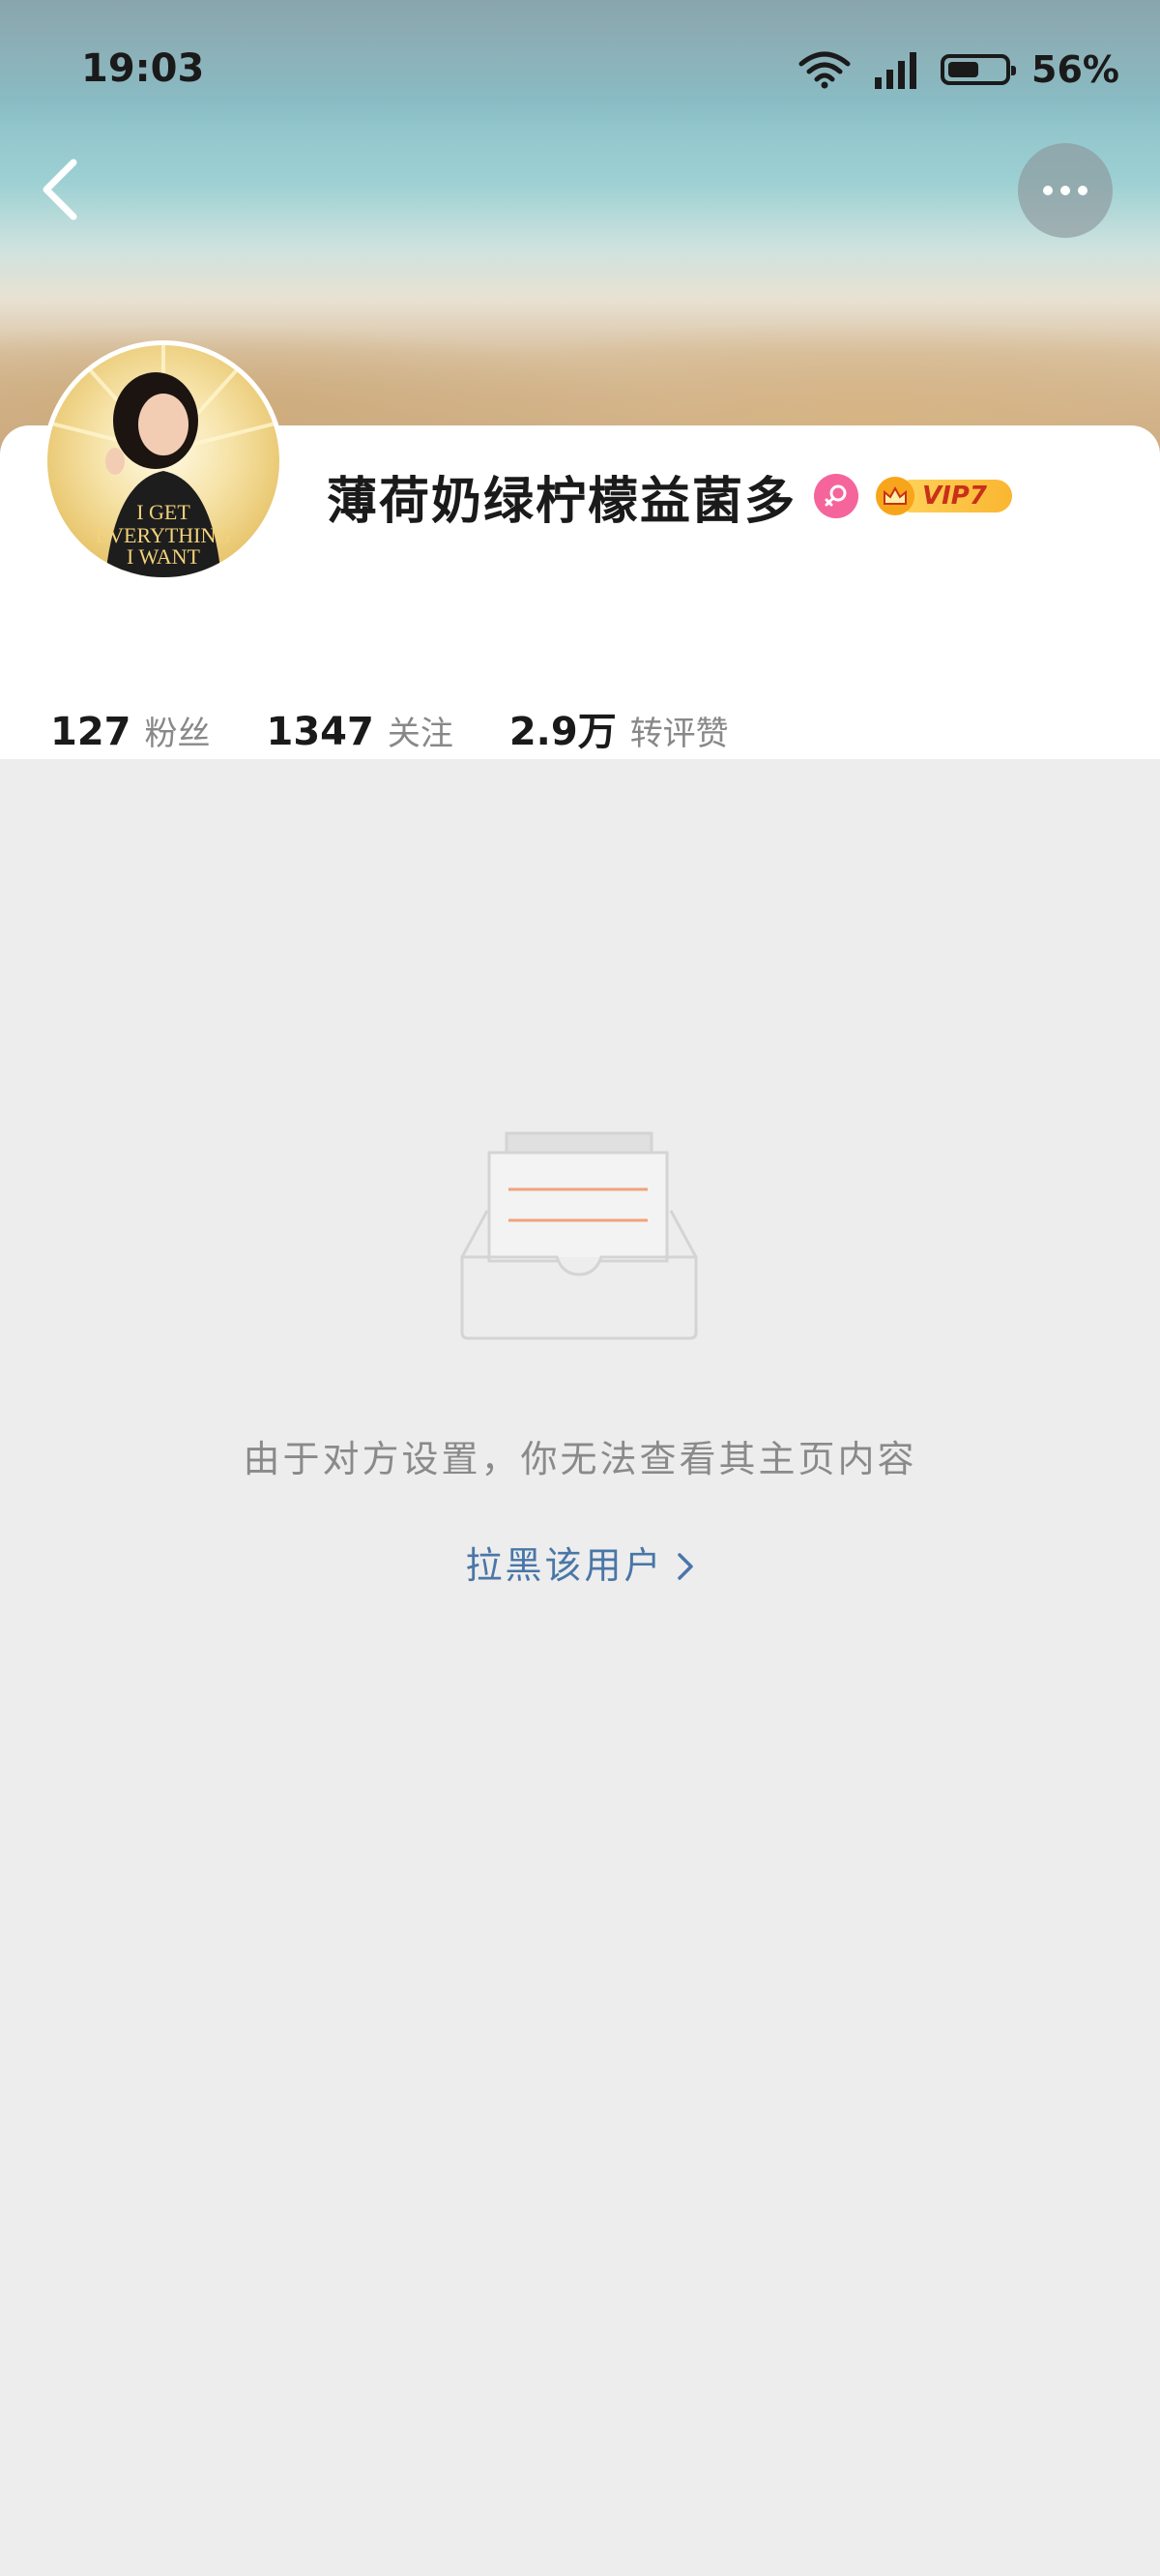  I want to click on stat-followers: 127 粉丝, so click(130, 730).